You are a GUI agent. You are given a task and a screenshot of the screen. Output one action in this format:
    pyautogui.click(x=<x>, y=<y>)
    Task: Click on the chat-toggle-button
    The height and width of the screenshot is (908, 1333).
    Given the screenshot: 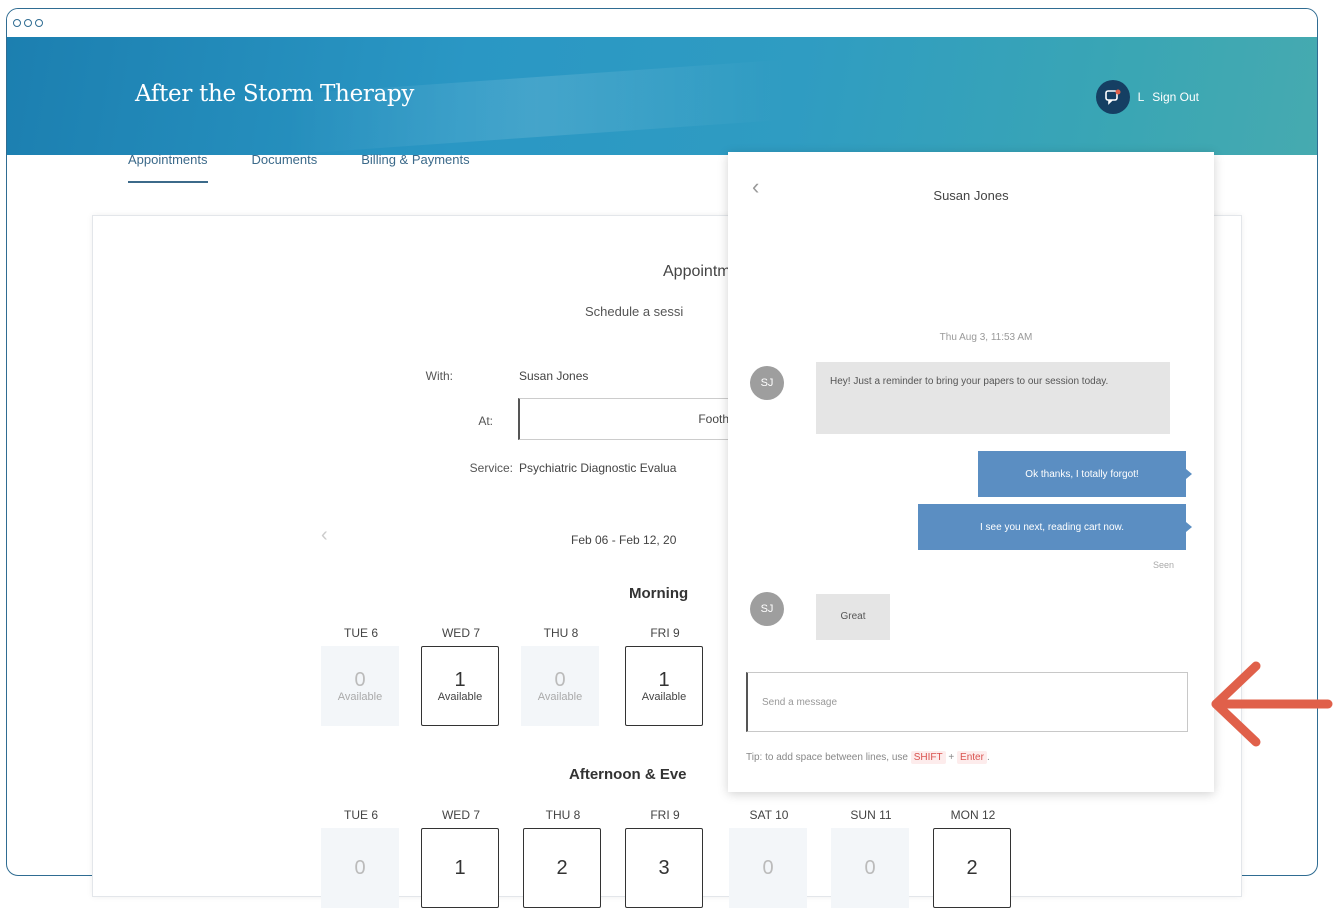 What is the action you would take?
    pyautogui.click(x=1112, y=97)
    